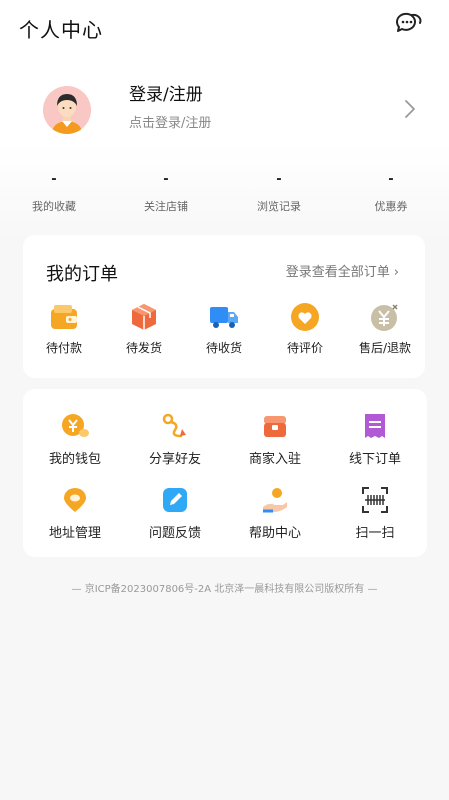  Describe the element at coordinates (374, 459) in the screenshot. I see `tool-label: 线下订单` at that location.